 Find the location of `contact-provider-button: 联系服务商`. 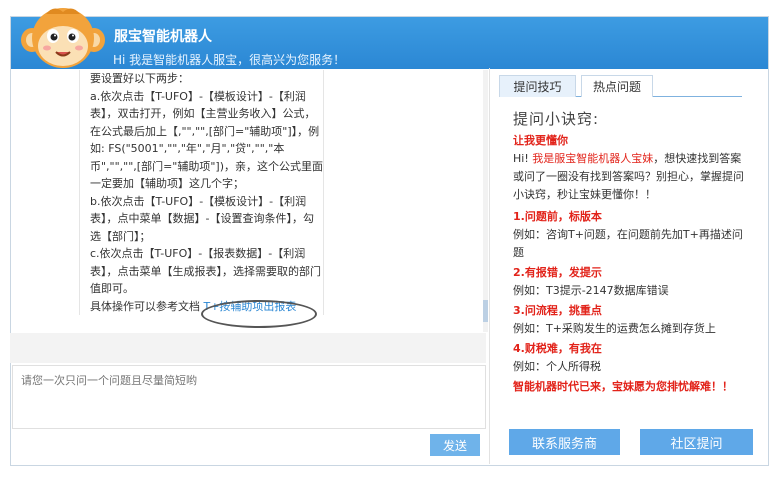

contact-provider-button: 联系服务商 is located at coordinates (564, 442).